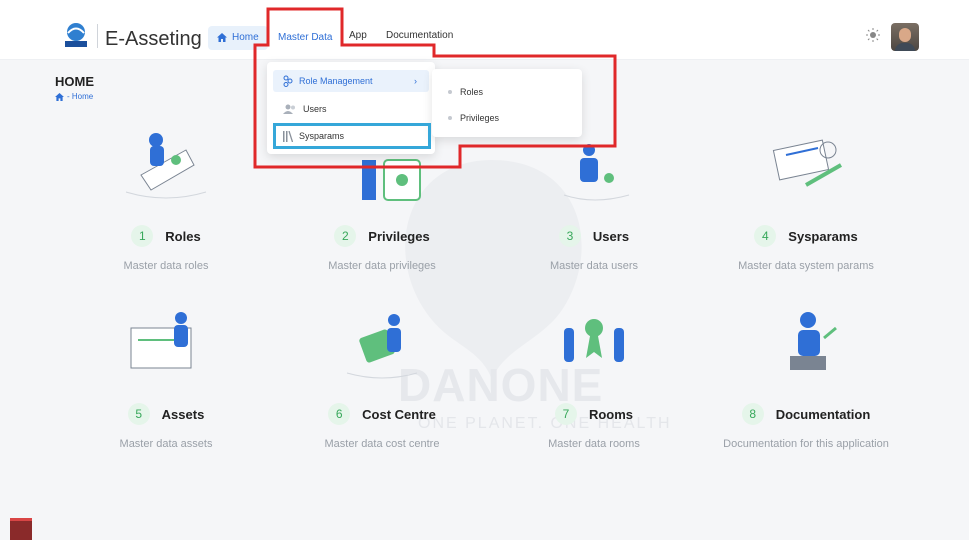  Describe the element at coordinates (565, 414) in the screenshot. I see `card-number: 7` at that location.